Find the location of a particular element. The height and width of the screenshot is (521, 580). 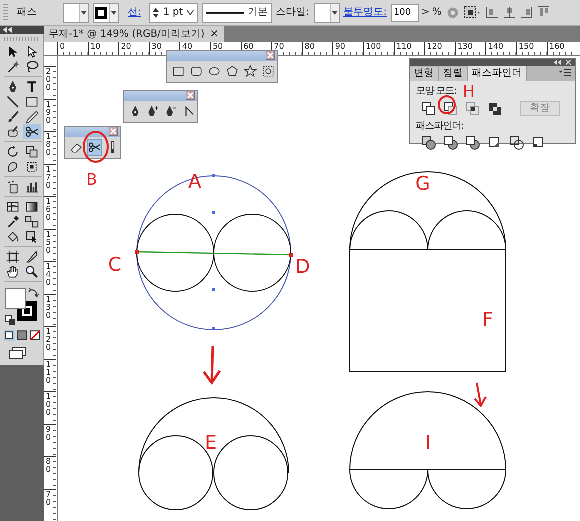

delete-anchor-point-tool is located at coordinates (171, 111).